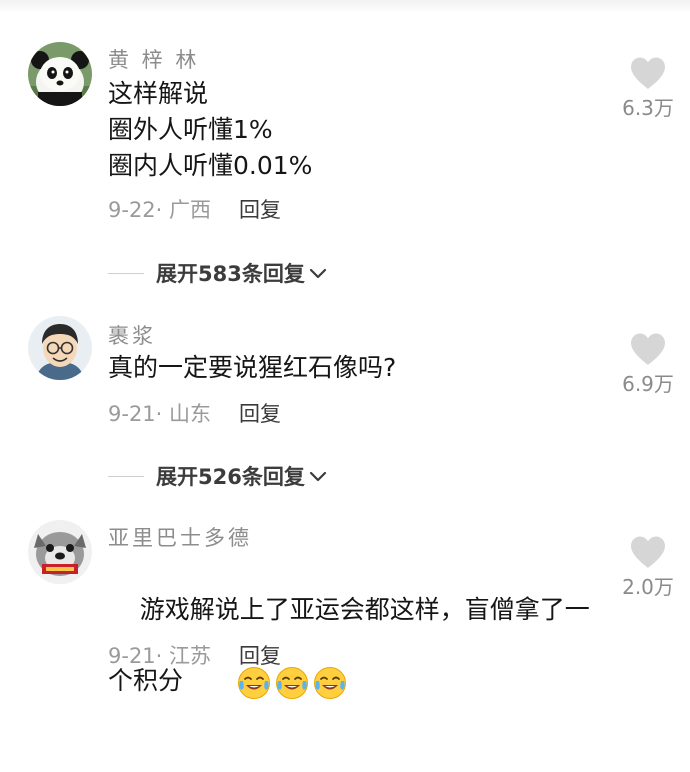  What do you see at coordinates (210, 129) in the screenshot?
I see `comment-text: 这样解说 圈外人听懂1% 圈内人听懂0.01%` at bounding box center [210, 129].